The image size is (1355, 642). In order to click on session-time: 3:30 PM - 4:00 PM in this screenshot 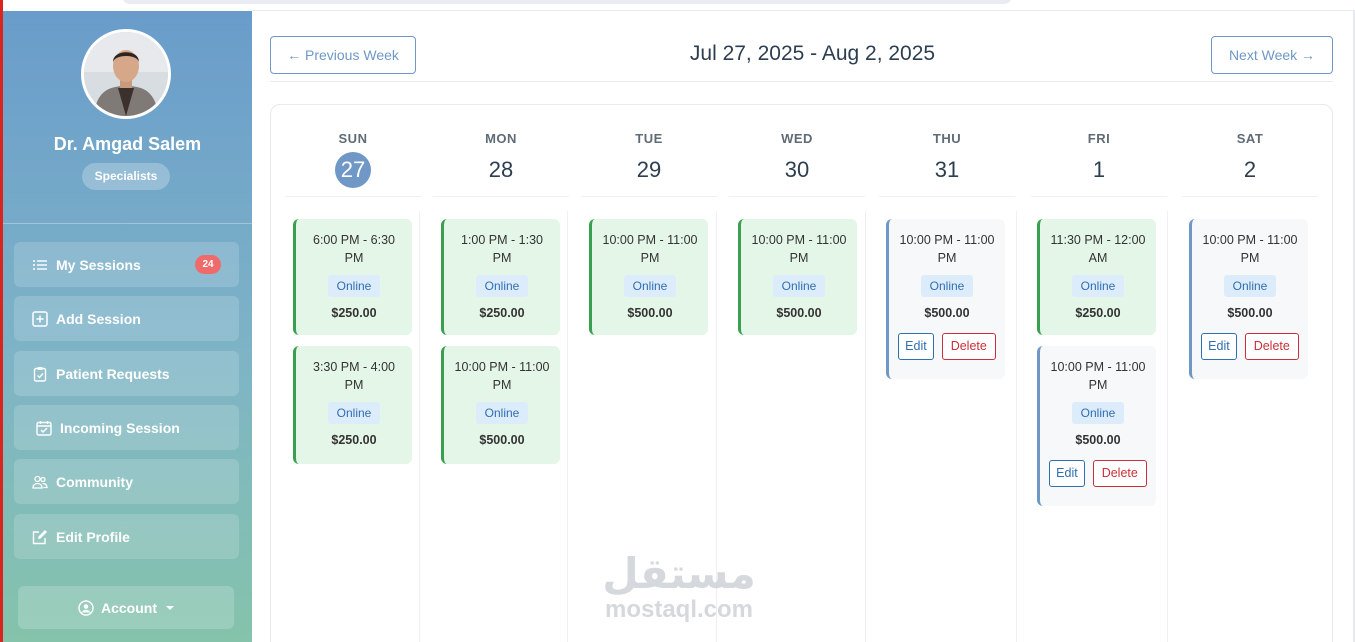, I will do `click(354, 376)`.